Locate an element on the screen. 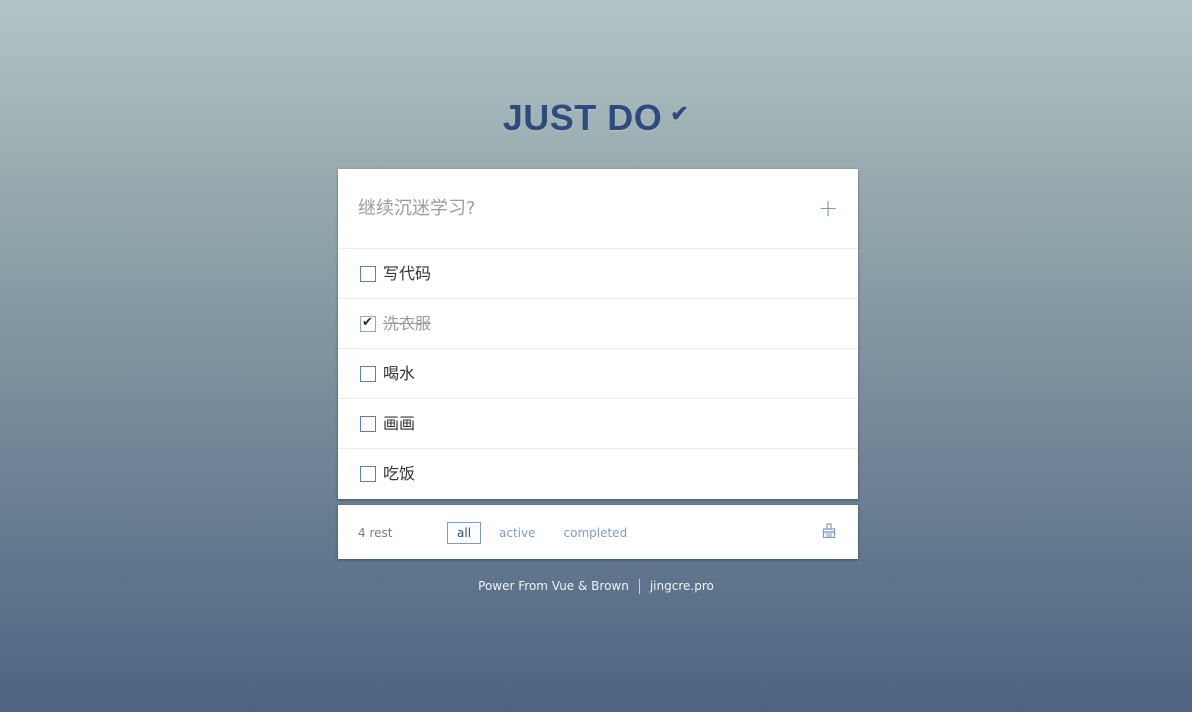 The image size is (1192, 712). plus-icon: + is located at coordinates (828, 208).